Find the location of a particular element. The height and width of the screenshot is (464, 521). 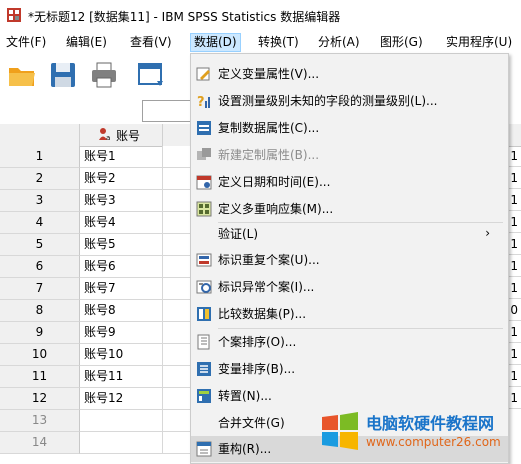

table-cell: 账号5 is located at coordinates (121, 245).